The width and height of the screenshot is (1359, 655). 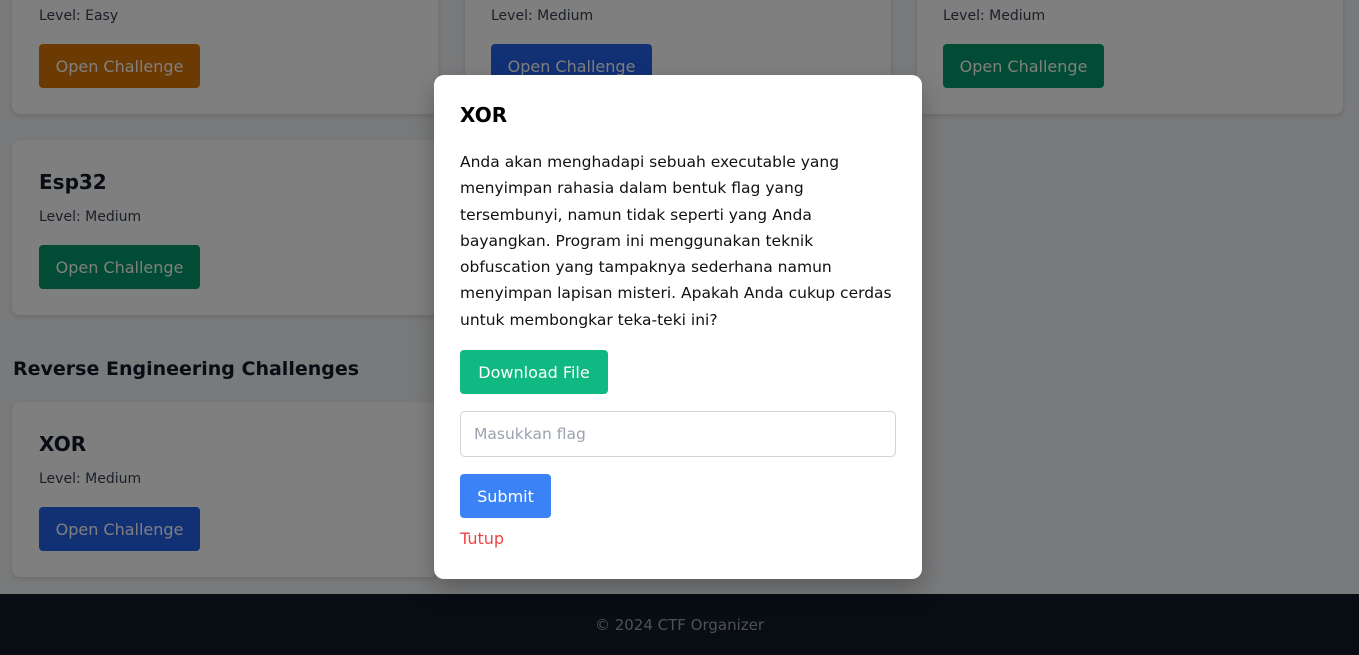 What do you see at coordinates (678, 434) in the screenshot?
I see `flag-input` at bounding box center [678, 434].